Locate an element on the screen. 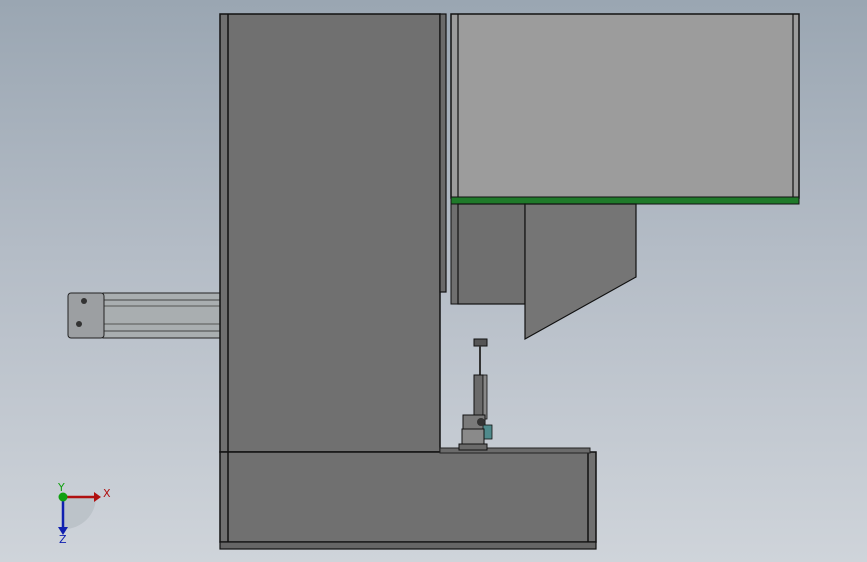  linear-rail-assembly is located at coordinates (144, 315).